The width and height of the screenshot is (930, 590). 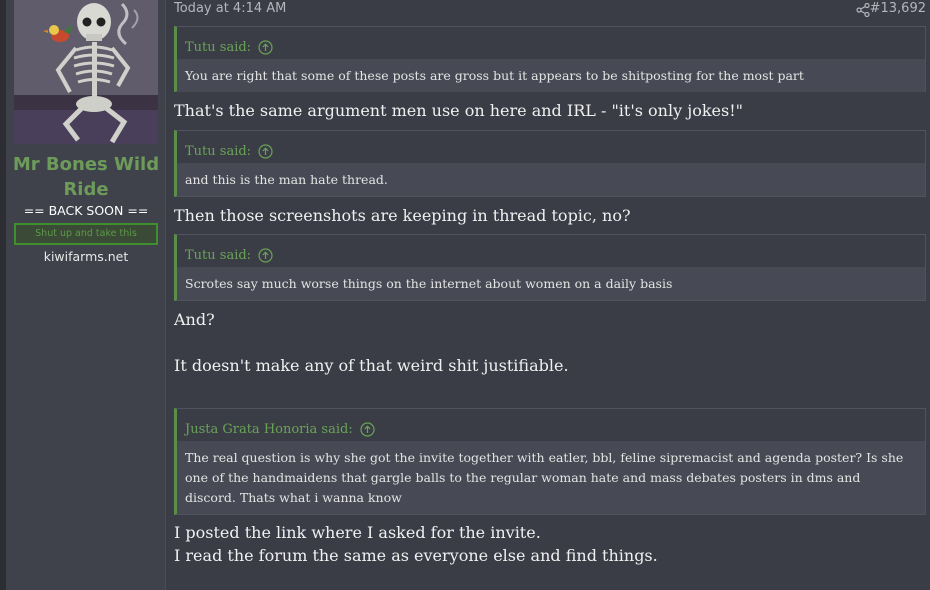 I want to click on avatar, so click(x=86, y=72).